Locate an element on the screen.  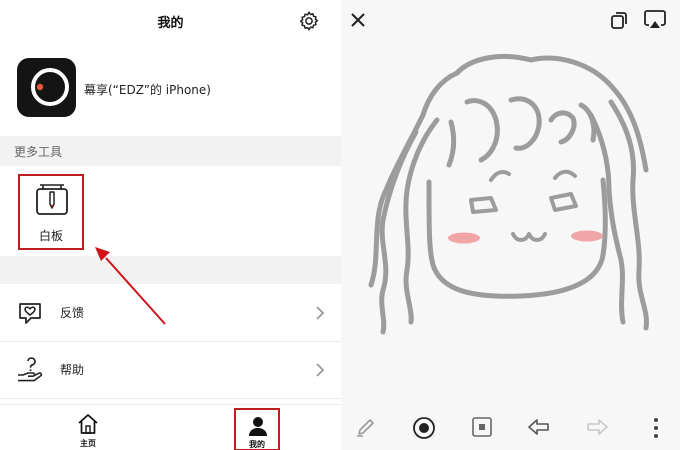
feedback-icon is located at coordinates (30, 313).